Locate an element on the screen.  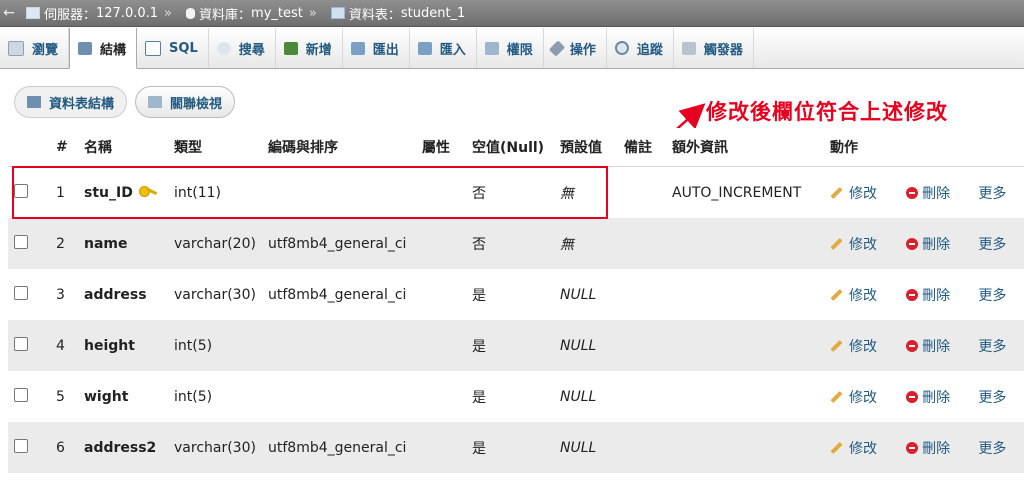
header-null: 空值(Null) is located at coordinates (510, 147).